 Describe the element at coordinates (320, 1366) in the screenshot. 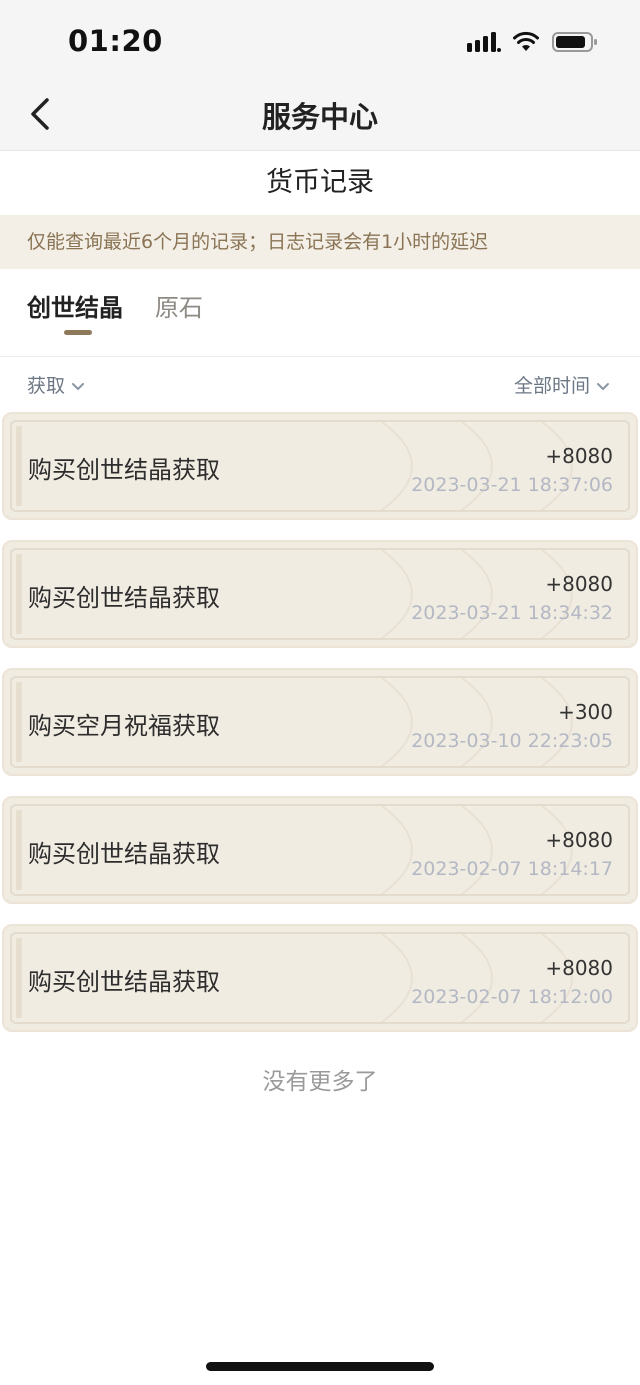

I see `home-indicator` at that location.